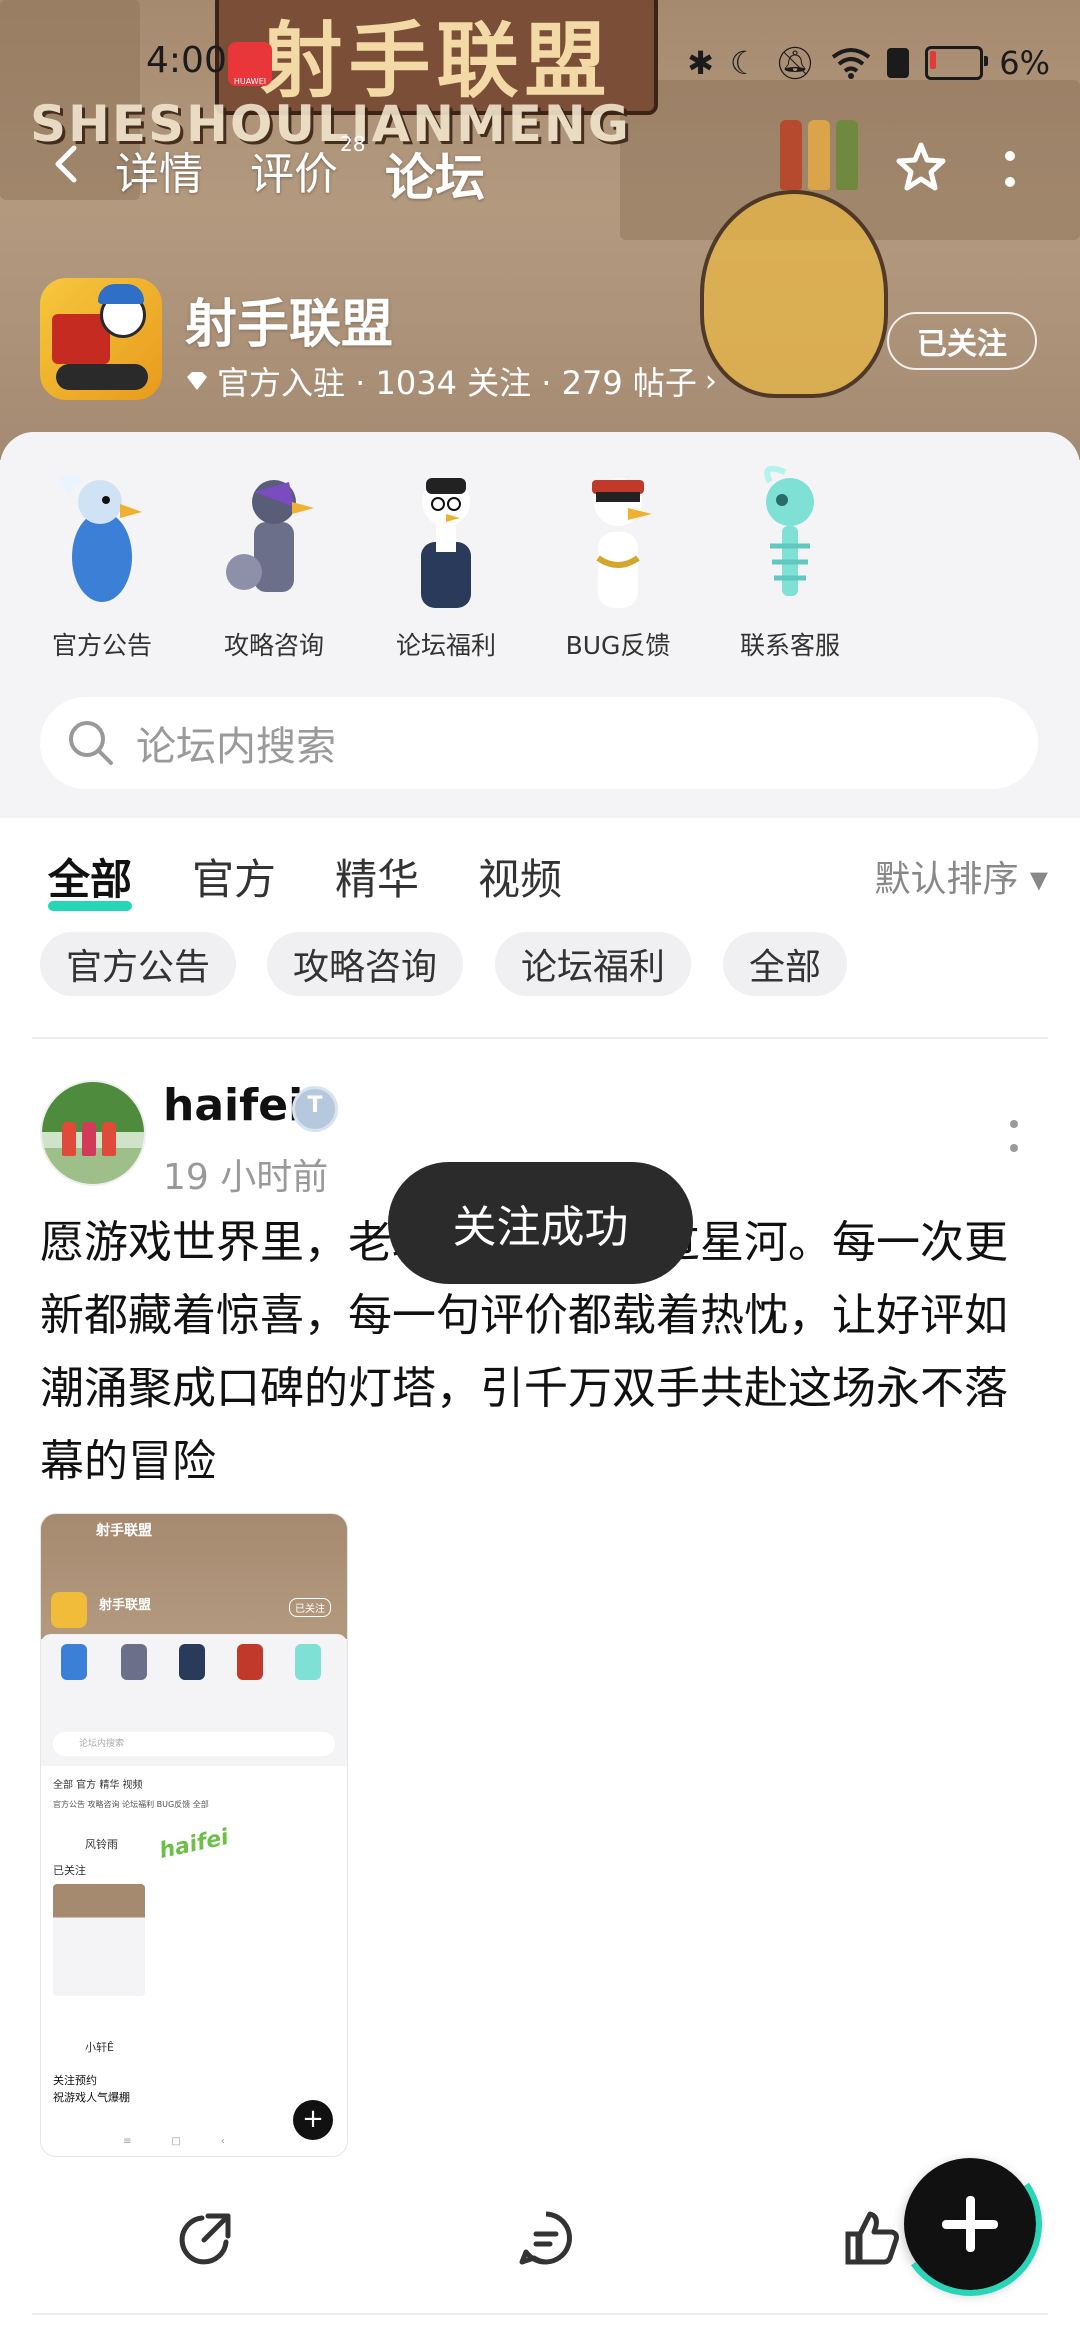 The width and height of the screenshot is (1080, 2340). I want to click on status-time: 4:00, so click(186, 60).